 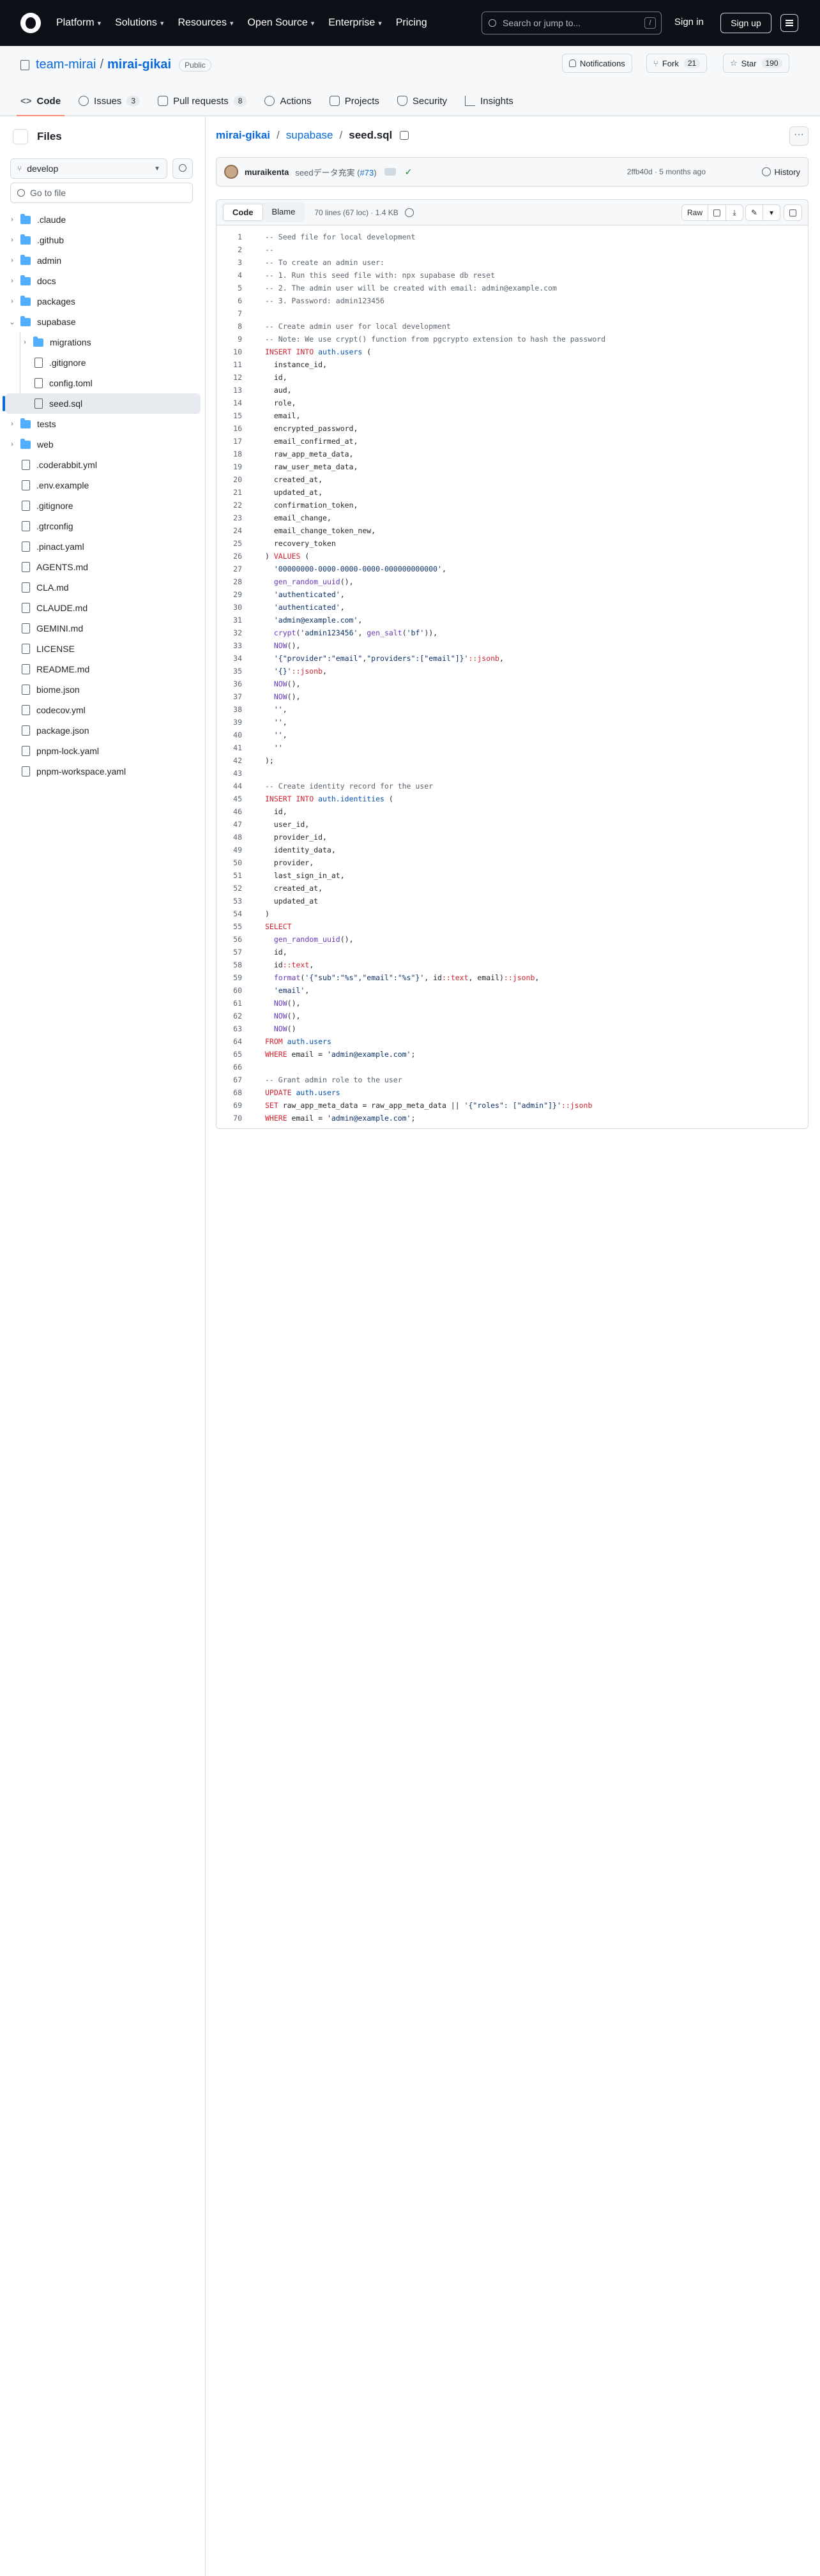 What do you see at coordinates (66, 64) in the screenshot?
I see `repo-owner-link: team-mirai` at bounding box center [66, 64].